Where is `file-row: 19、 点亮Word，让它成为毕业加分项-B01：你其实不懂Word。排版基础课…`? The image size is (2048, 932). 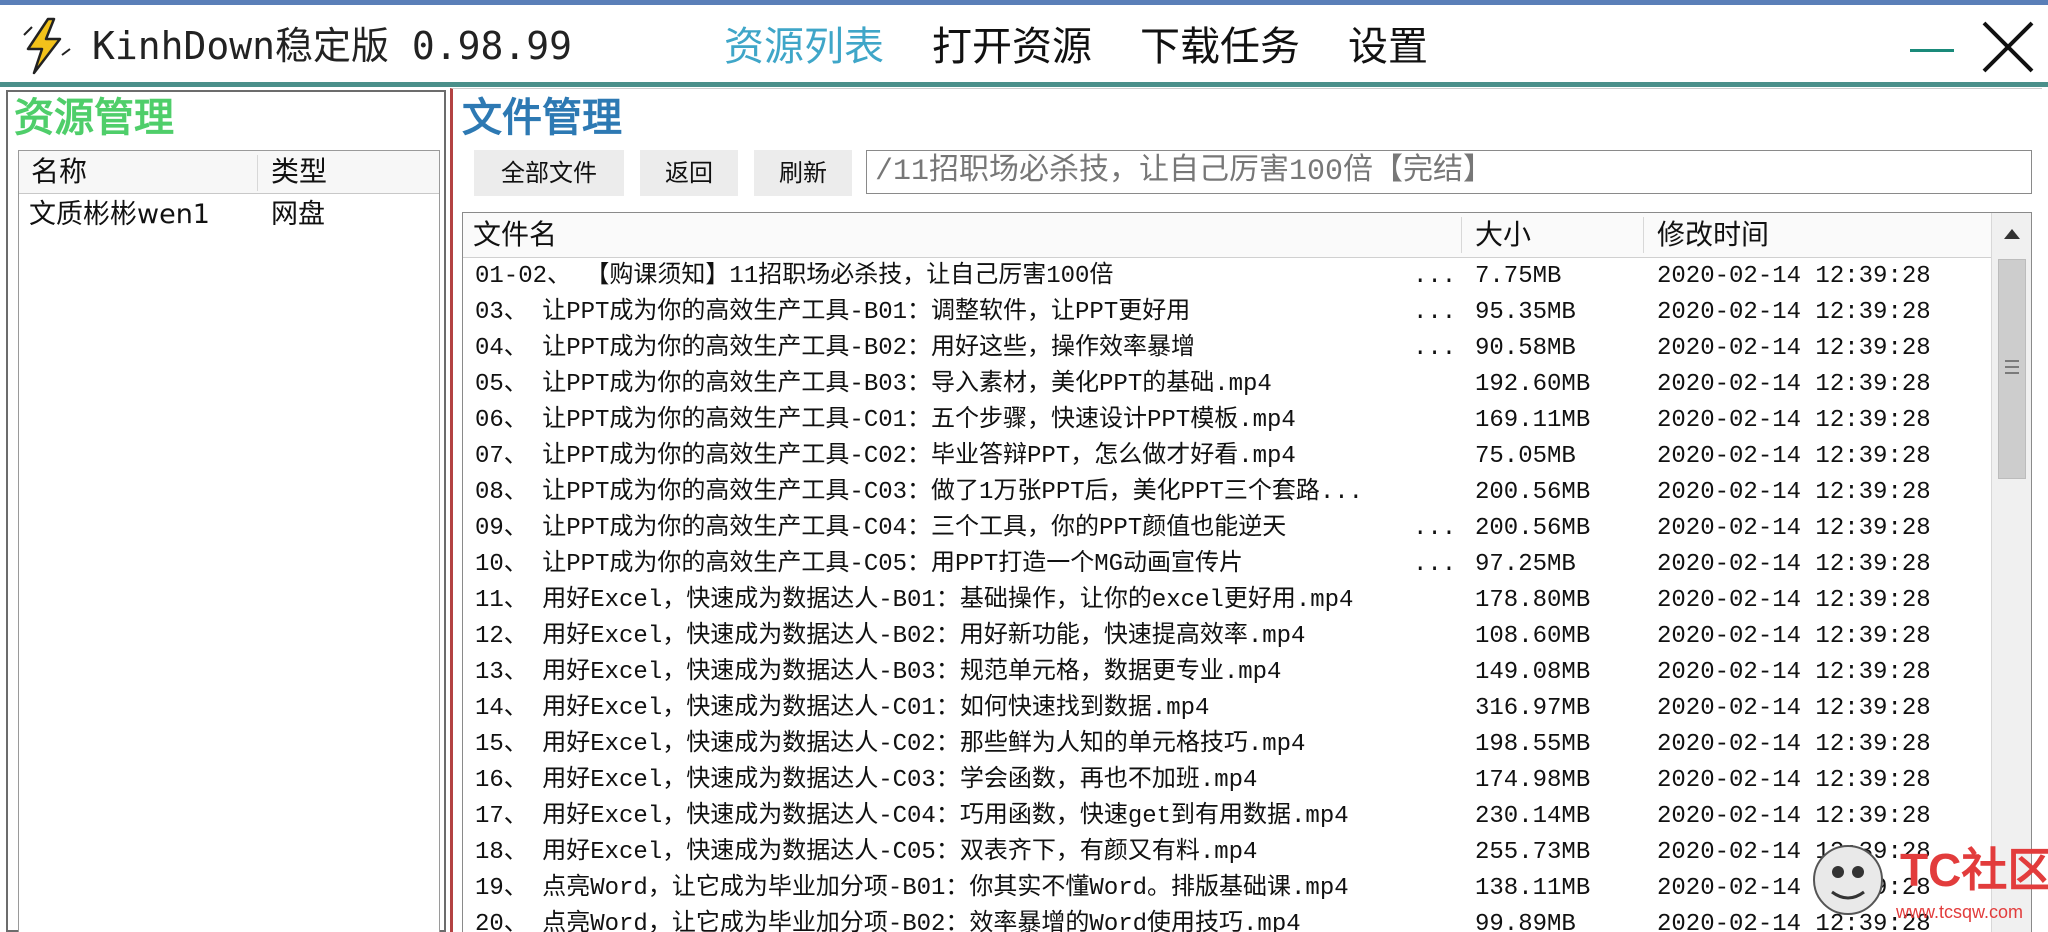
file-row: 19、 点亮Word，让它成为毕业加分项-B01：你其实不懂Word。排版基础课… is located at coordinates (1227, 889).